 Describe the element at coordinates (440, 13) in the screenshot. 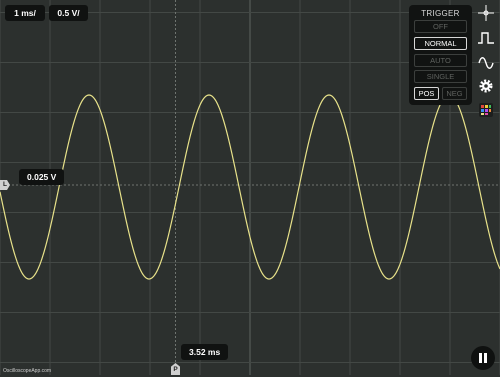

I see `trigger-title: TRIGGER` at that location.